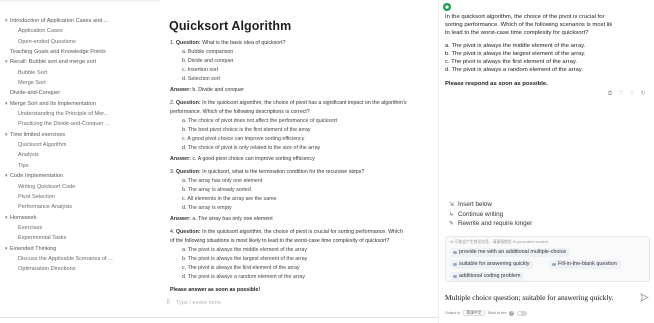 Image resolution: width=654 pixels, height=323 pixels. I want to click on outline-label: Analysis, so click(28, 155).